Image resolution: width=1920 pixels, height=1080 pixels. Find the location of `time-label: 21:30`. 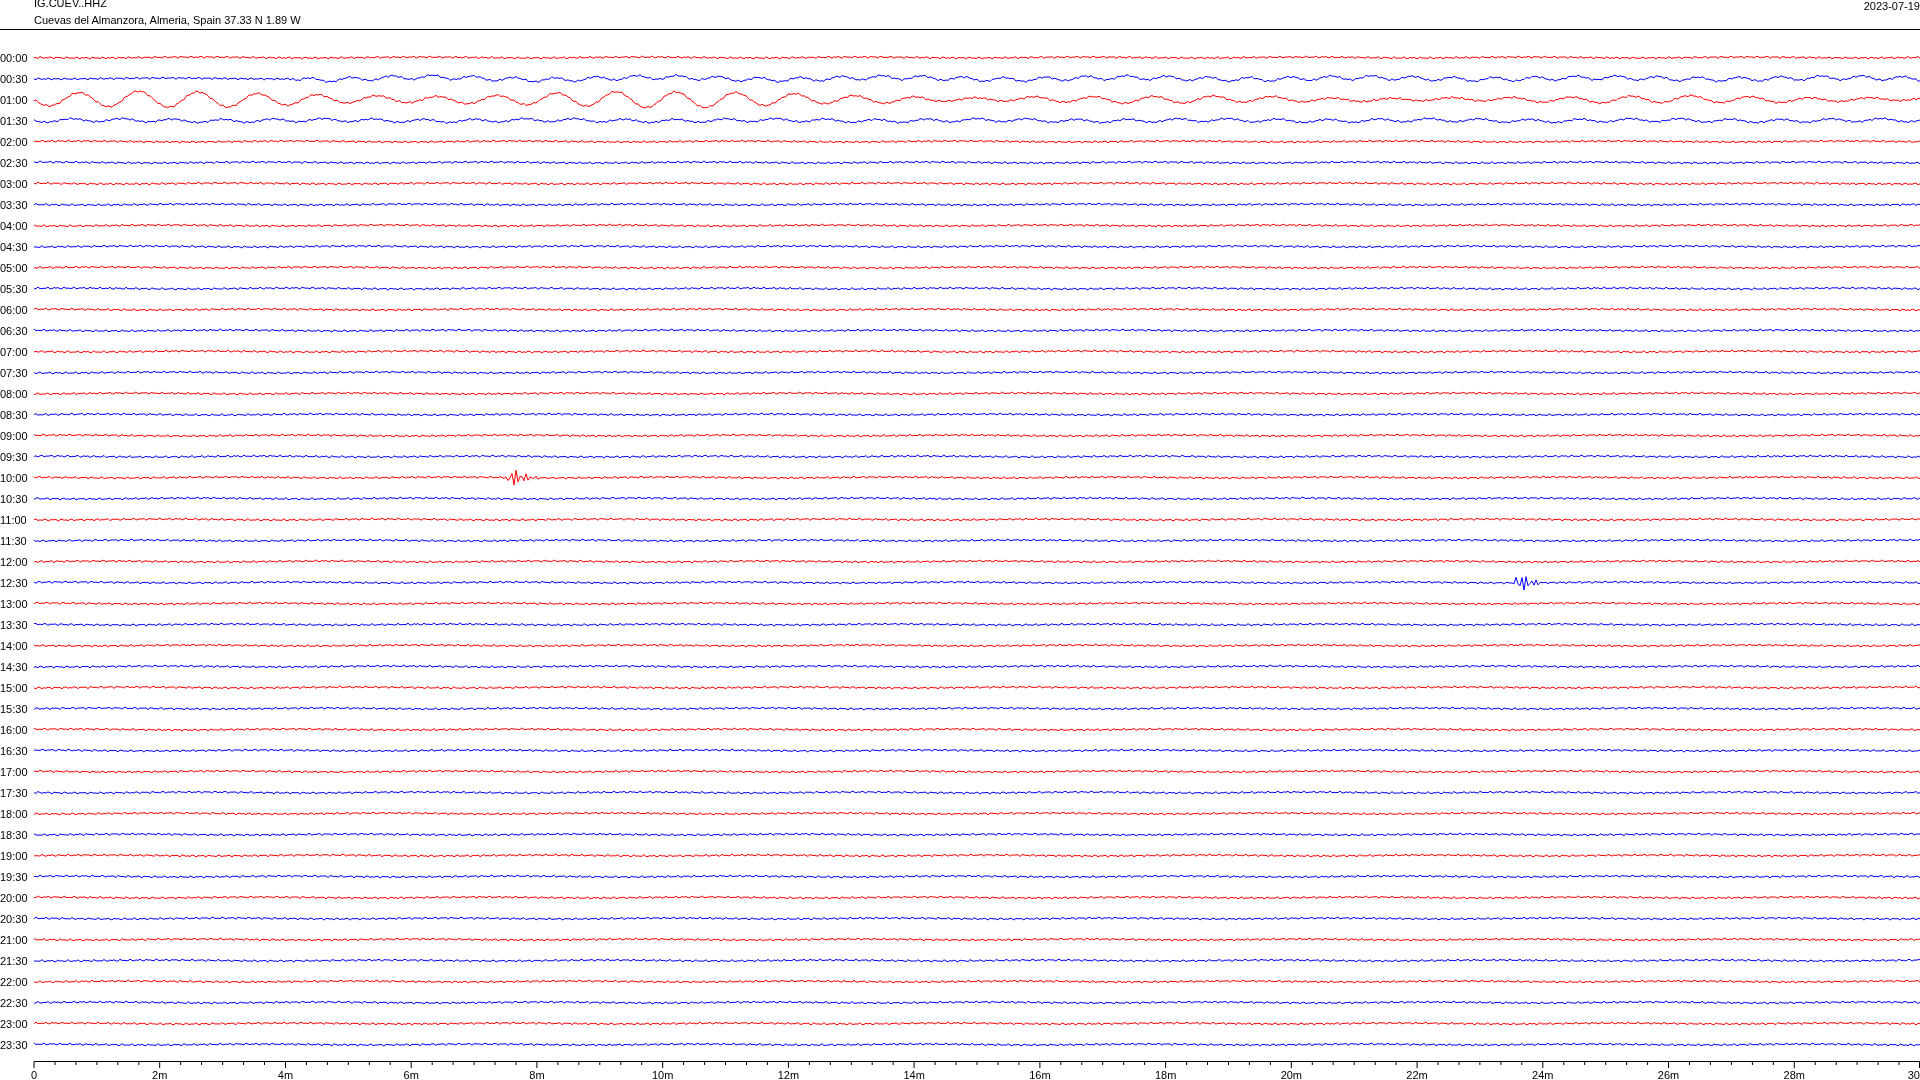

time-label: 21:30 is located at coordinates (14, 960).